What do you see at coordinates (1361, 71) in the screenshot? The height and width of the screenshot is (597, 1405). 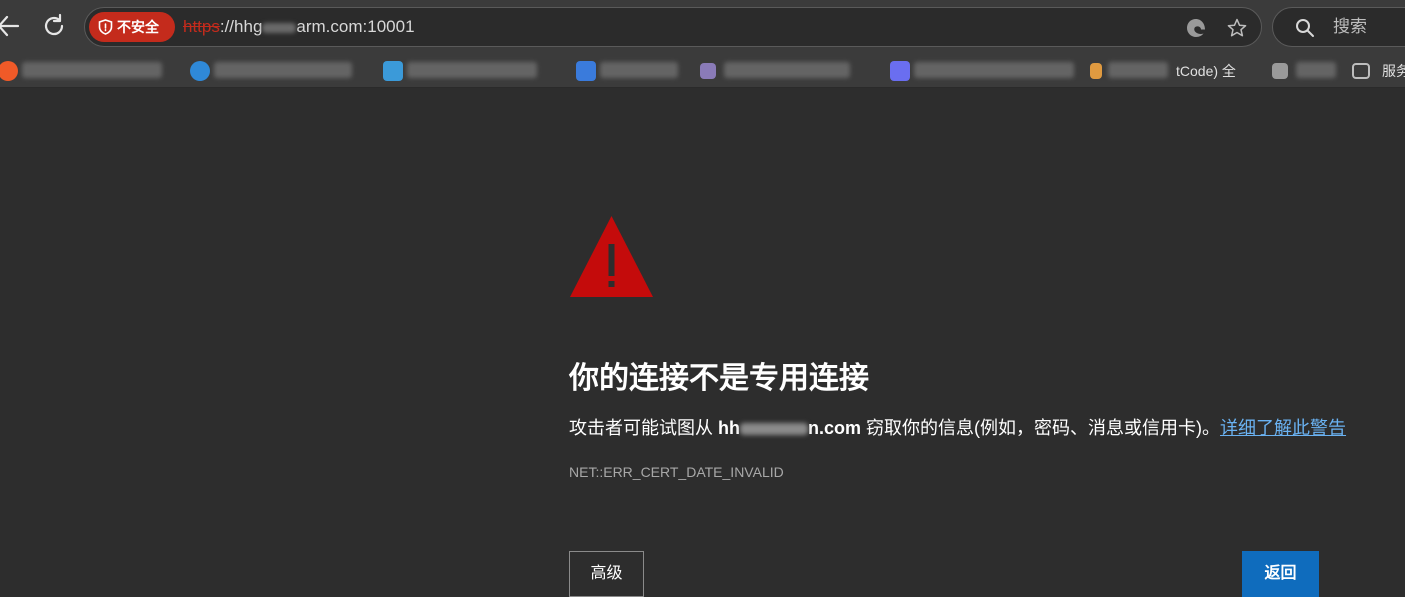 I see `bookmark-folder-icon` at bounding box center [1361, 71].